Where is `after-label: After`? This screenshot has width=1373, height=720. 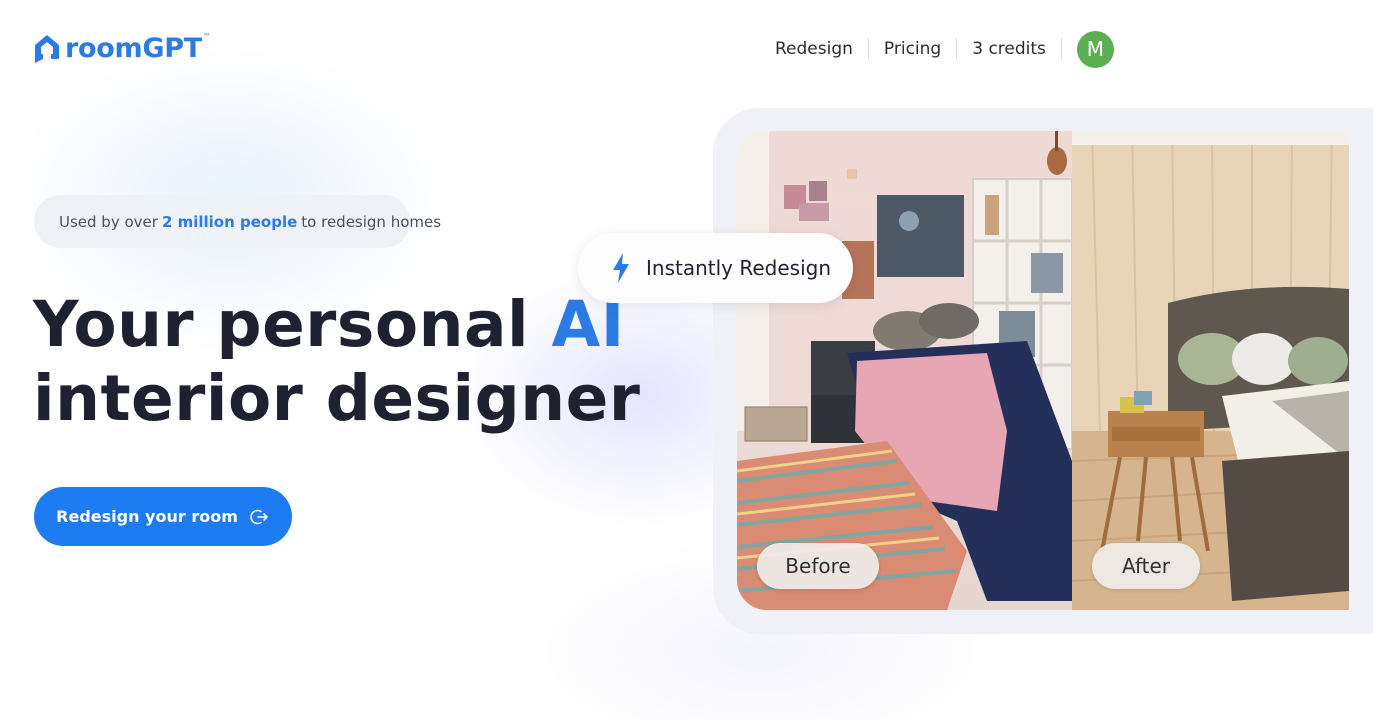 after-label: After is located at coordinates (1146, 566).